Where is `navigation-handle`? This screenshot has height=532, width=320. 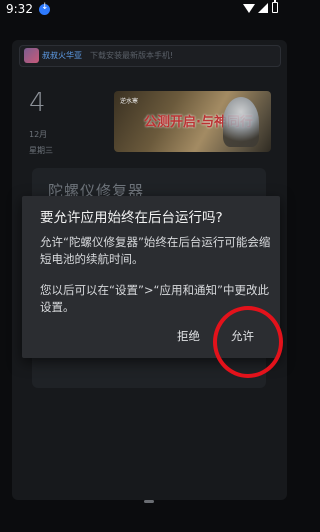
navigation-handle is located at coordinates (149, 501).